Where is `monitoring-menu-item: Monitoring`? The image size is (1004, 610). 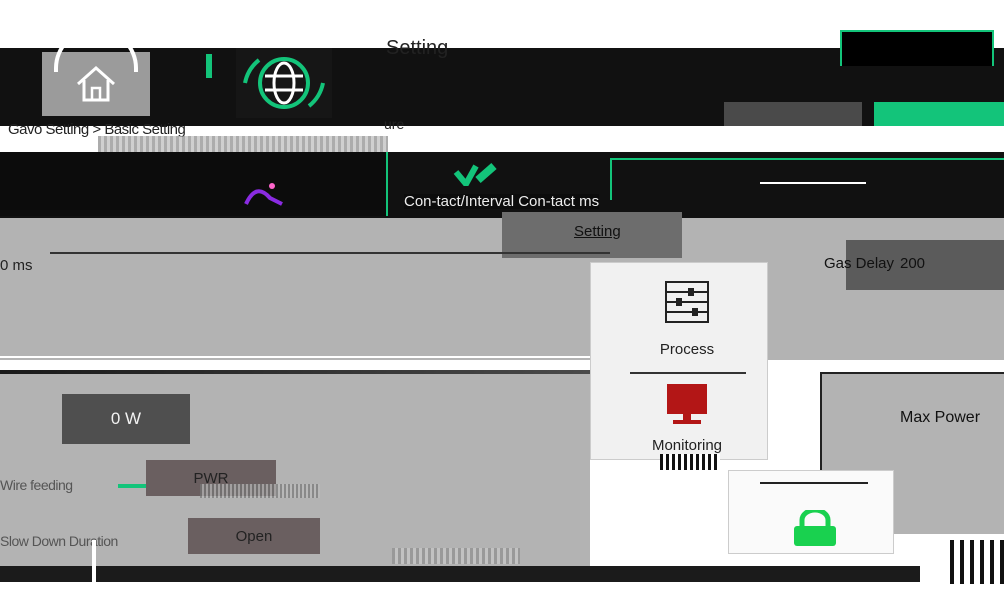 monitoring-menu-item: Monitoring is located at coordinates (687, 420).